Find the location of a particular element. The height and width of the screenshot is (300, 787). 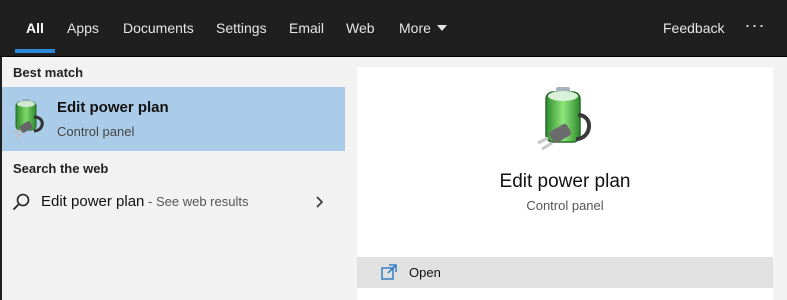

best-match-subtitle: Control panel is located at coordinates (96, 131).